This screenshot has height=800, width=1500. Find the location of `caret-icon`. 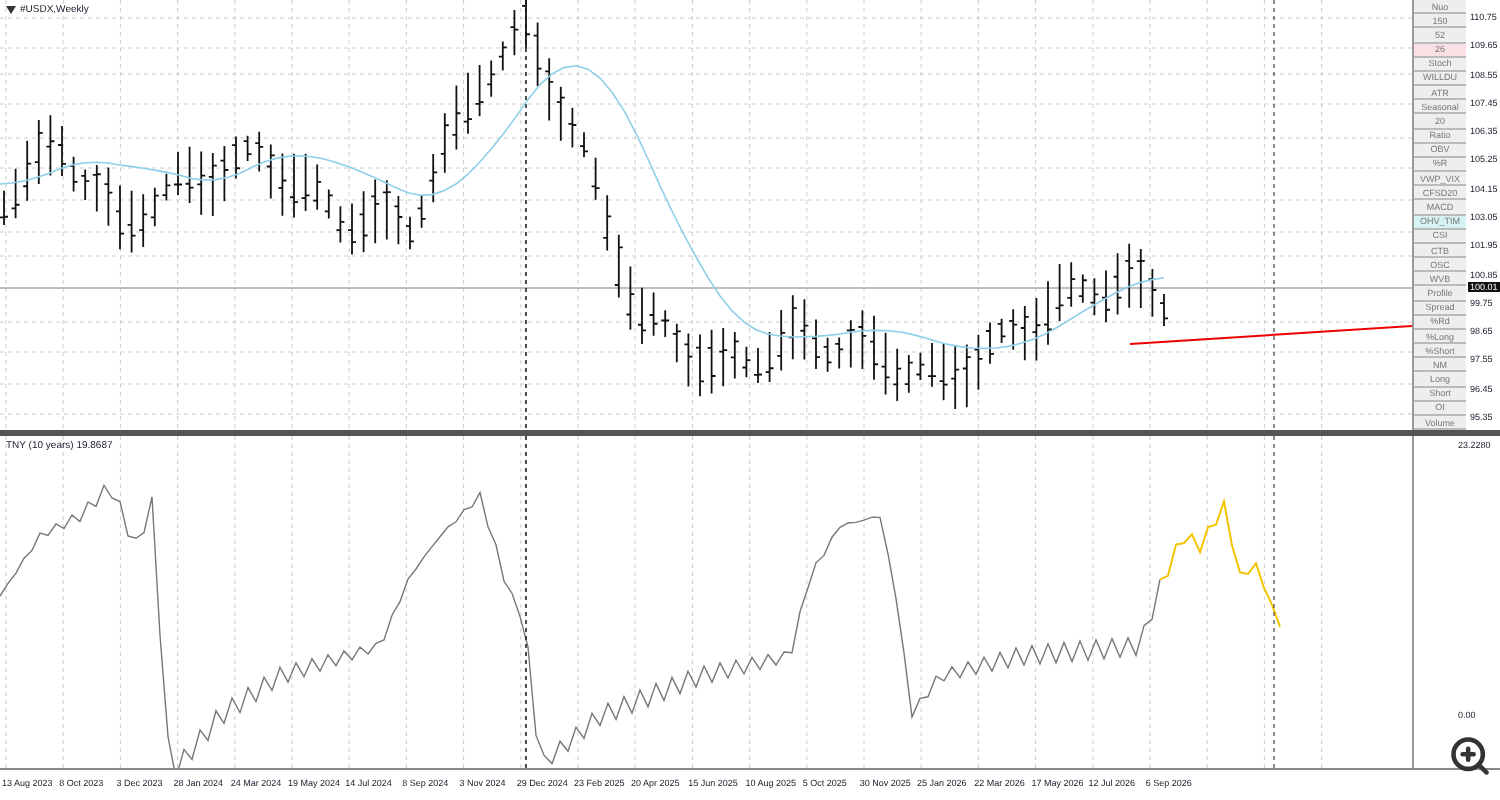

caret-icon is located at coordinates (11, 10).